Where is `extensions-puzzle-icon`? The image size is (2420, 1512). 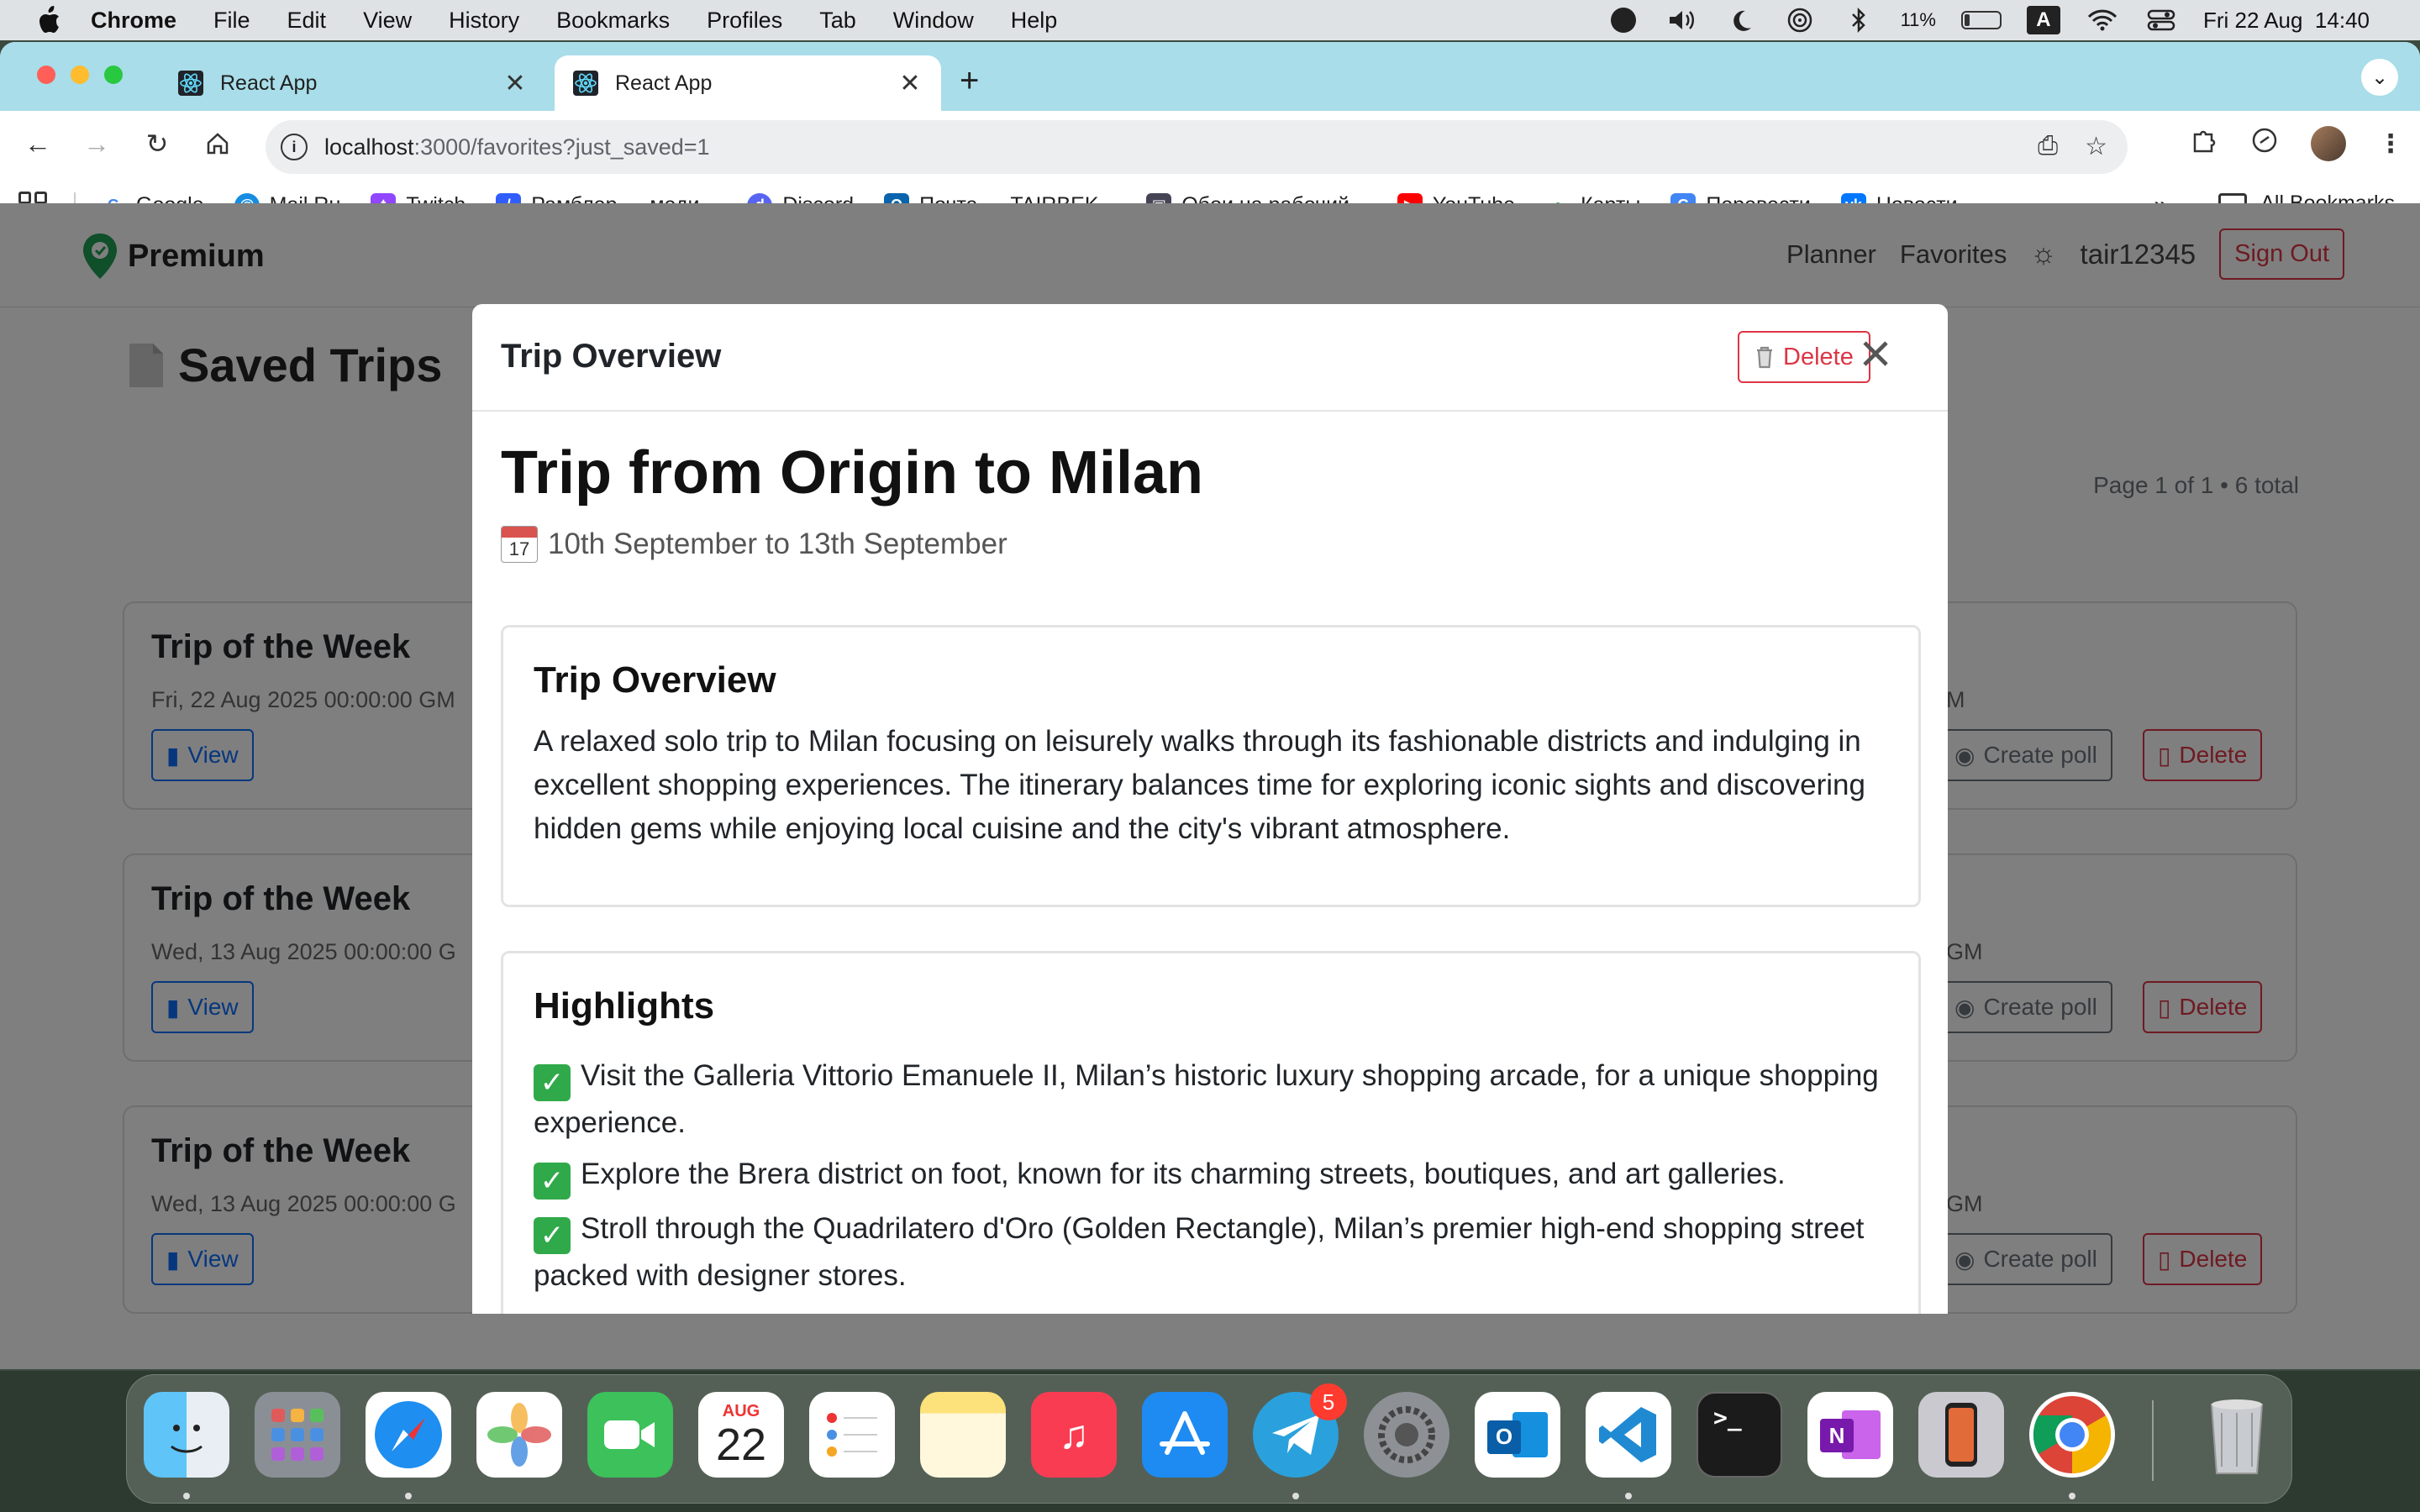
extensions-puzzle-icon is located at coordinates (2204, 143).